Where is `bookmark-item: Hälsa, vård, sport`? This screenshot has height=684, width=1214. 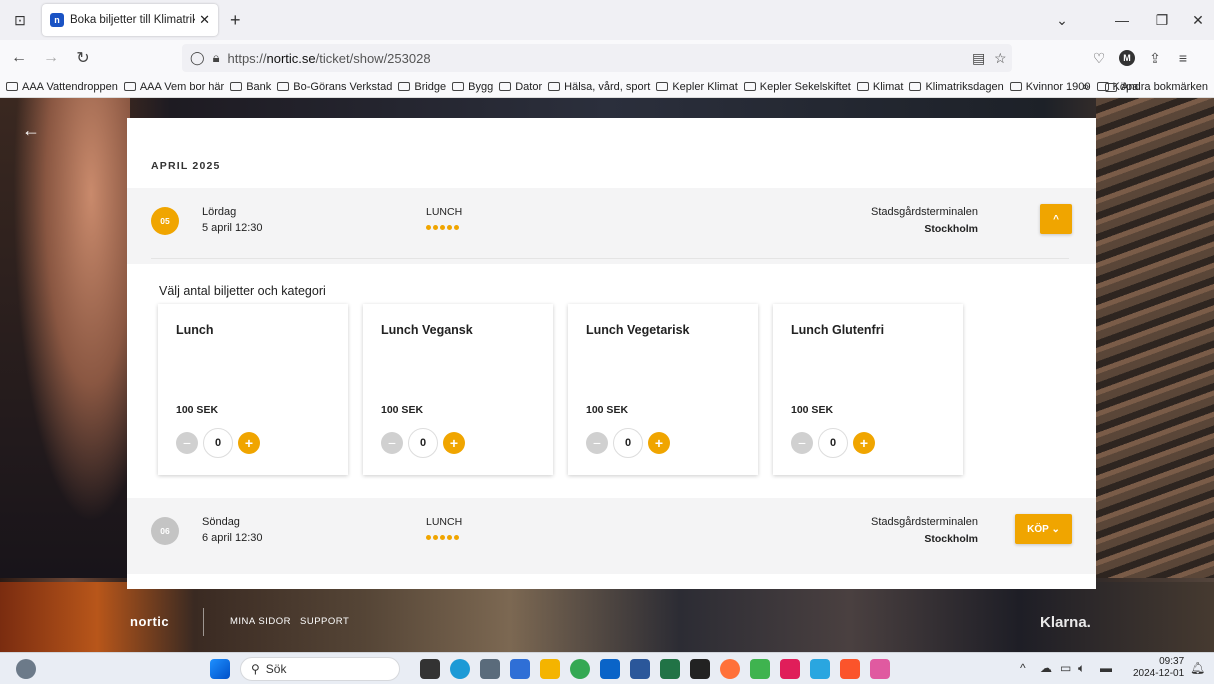
bookmark-item: Hälsa, vård, sport is located at coordinates (599, 87).